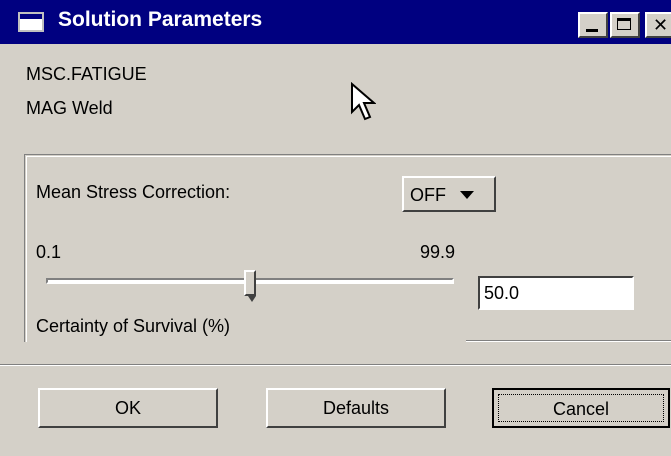  I want to click on defaults-button: Defaults, so click(356, 408).